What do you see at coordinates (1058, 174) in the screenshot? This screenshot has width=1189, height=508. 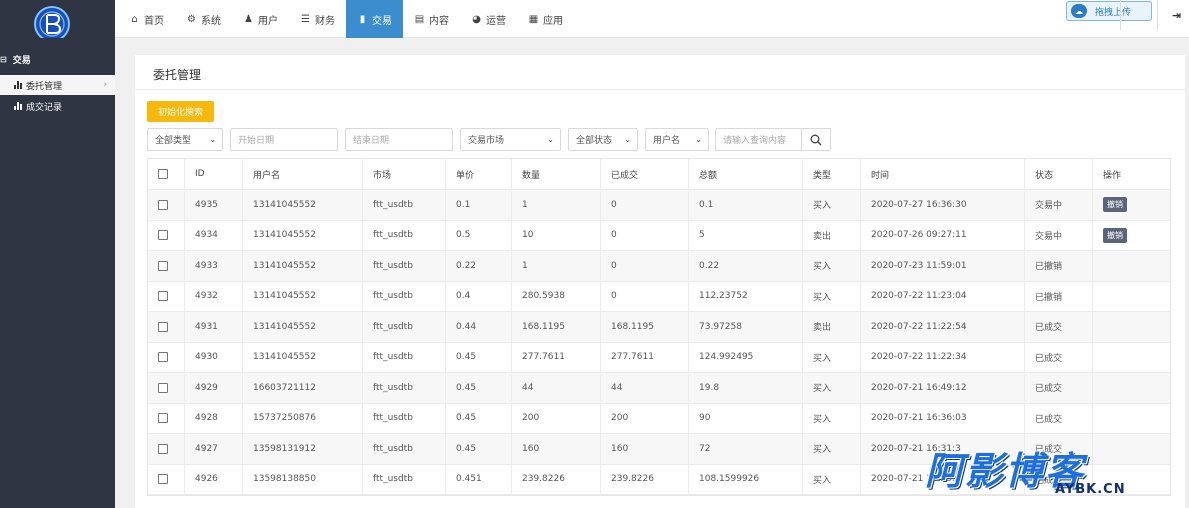 I see `column-header: 状态` at bounding box center [1058, 174].